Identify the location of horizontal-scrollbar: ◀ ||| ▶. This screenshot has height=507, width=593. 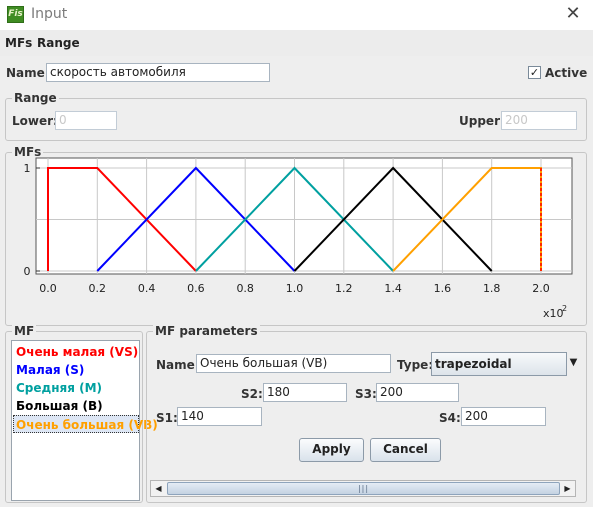
(363, 488).